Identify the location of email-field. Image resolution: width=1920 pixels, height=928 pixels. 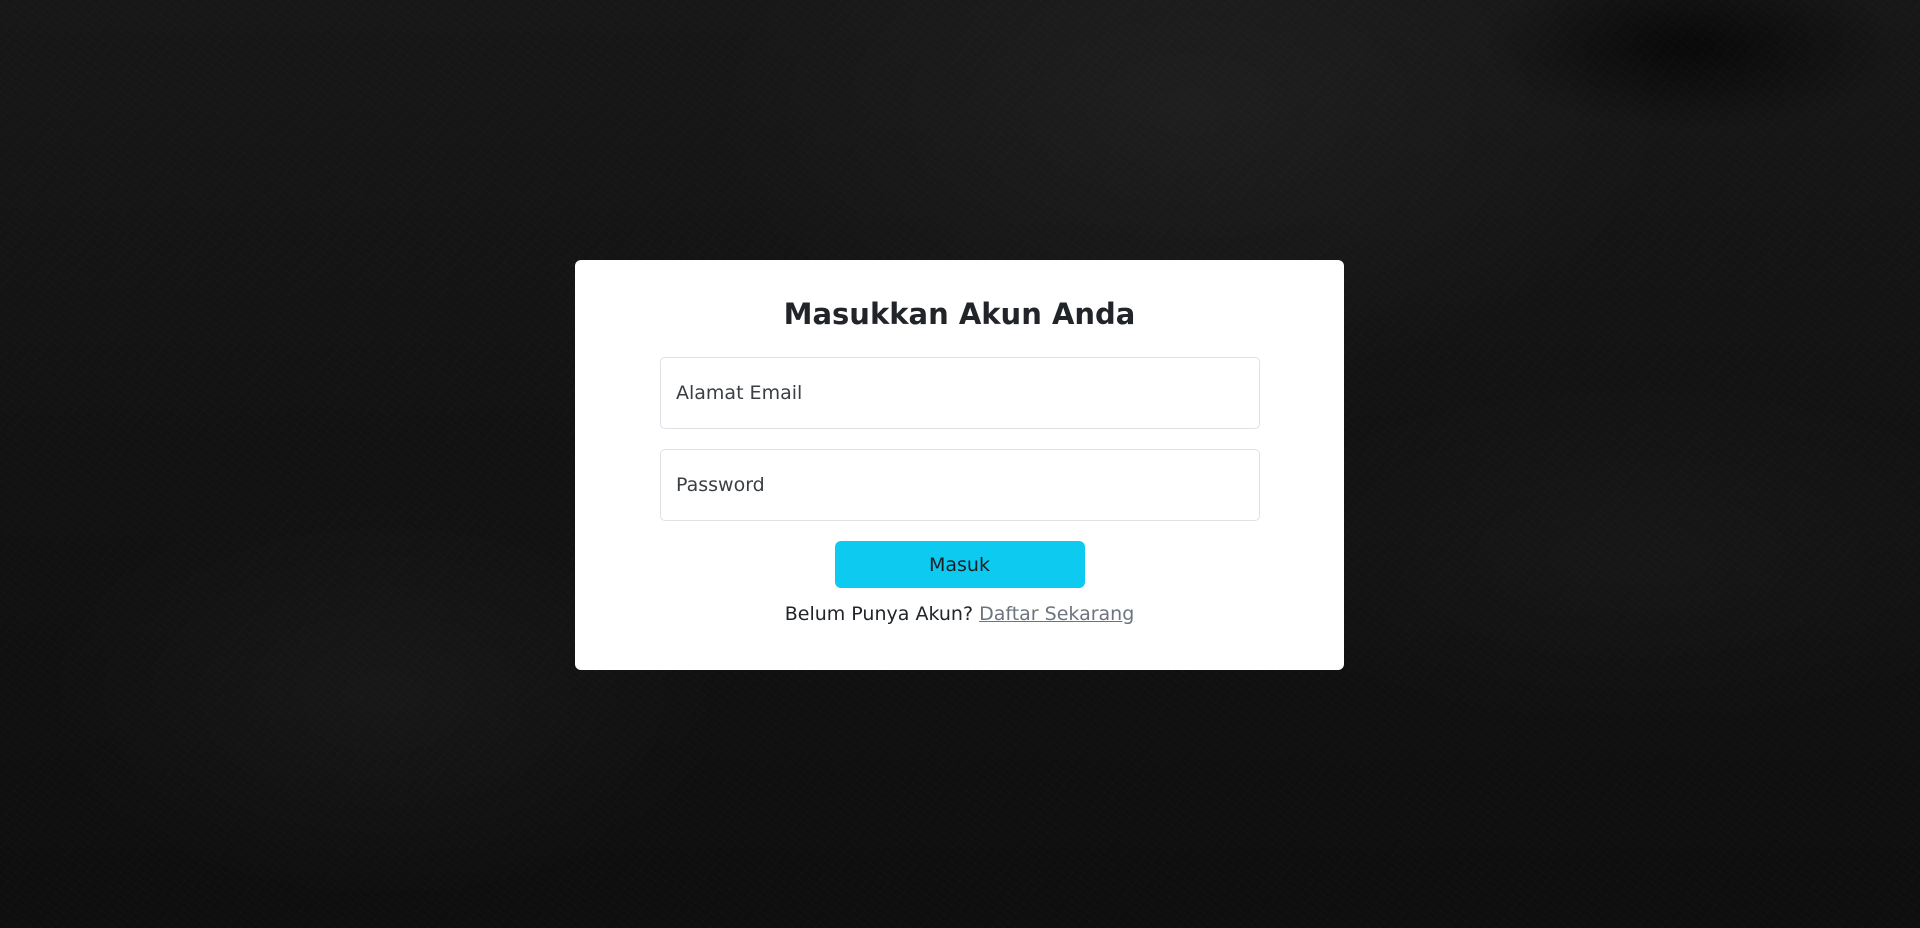
(960, 393).